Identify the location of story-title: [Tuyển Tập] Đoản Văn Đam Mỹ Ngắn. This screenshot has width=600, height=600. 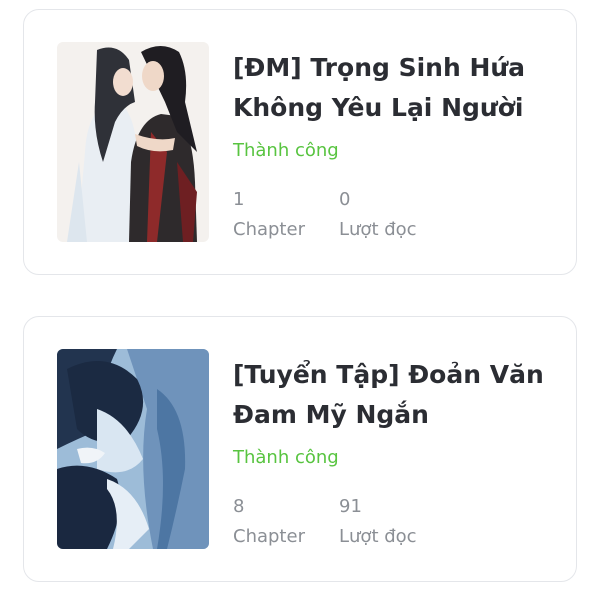
(395, 395).